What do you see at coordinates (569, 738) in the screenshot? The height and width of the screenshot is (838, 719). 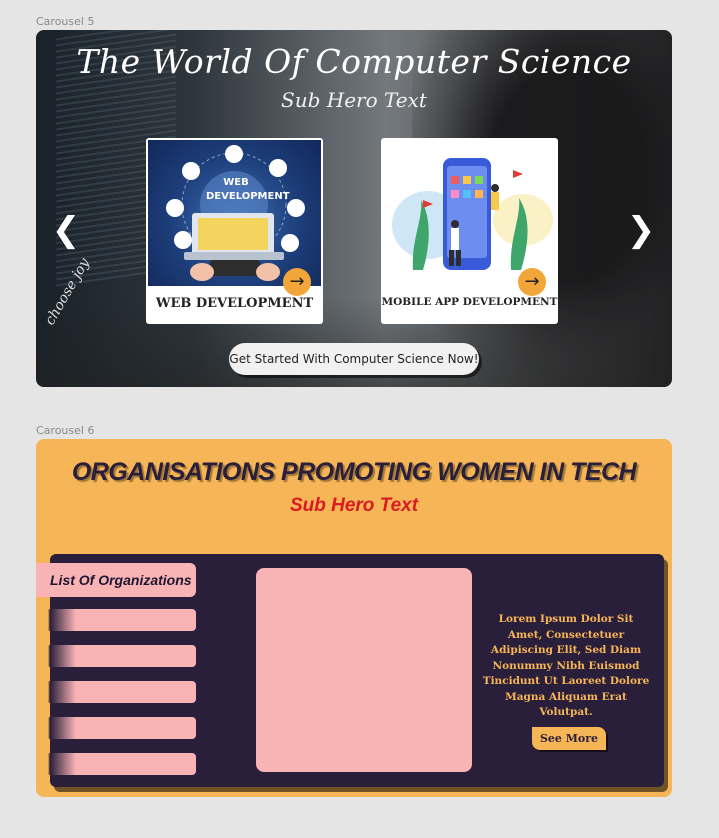 I see `see-more-button: See More` at bounding box center [569, 738].